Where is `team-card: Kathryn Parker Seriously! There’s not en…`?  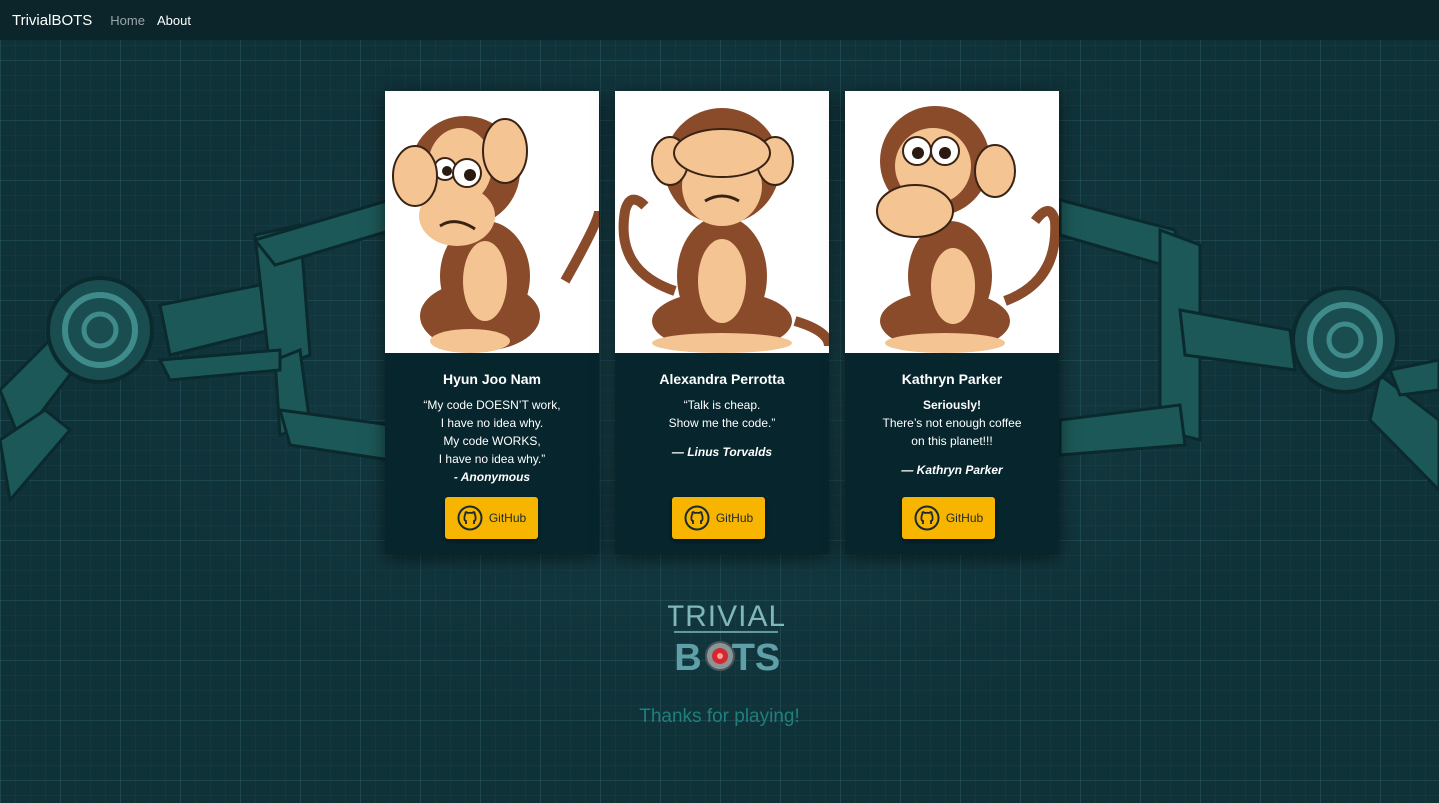
team-card: Kathryn Parker Seriously! There’s not en… is located at coordinates (952, 322).